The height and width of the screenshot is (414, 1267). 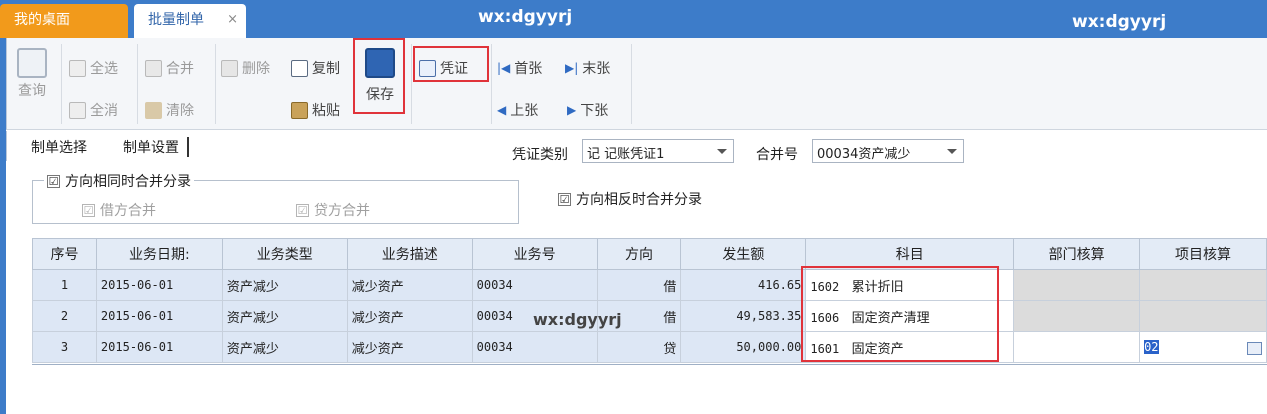 What do you see at coordinates (633, 19) in the screenshot?
I see `title-bar: 我的桌面 批量制单 × wx:dgyyrj wx:dgyyrj` at bounding box center [633, 19].